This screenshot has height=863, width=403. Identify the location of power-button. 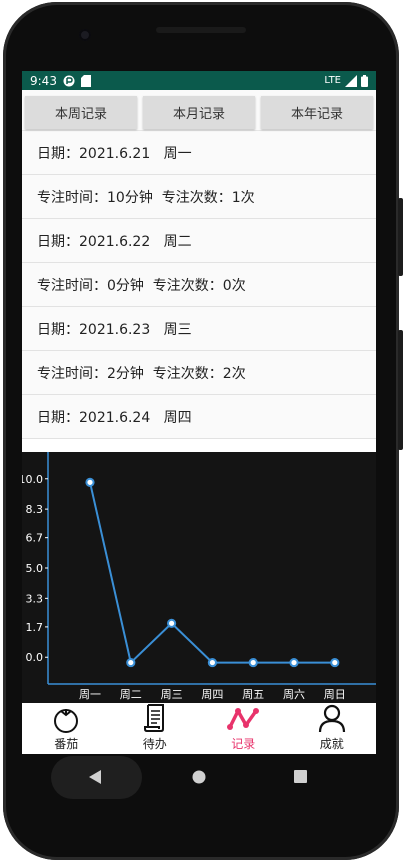
(400, 390).